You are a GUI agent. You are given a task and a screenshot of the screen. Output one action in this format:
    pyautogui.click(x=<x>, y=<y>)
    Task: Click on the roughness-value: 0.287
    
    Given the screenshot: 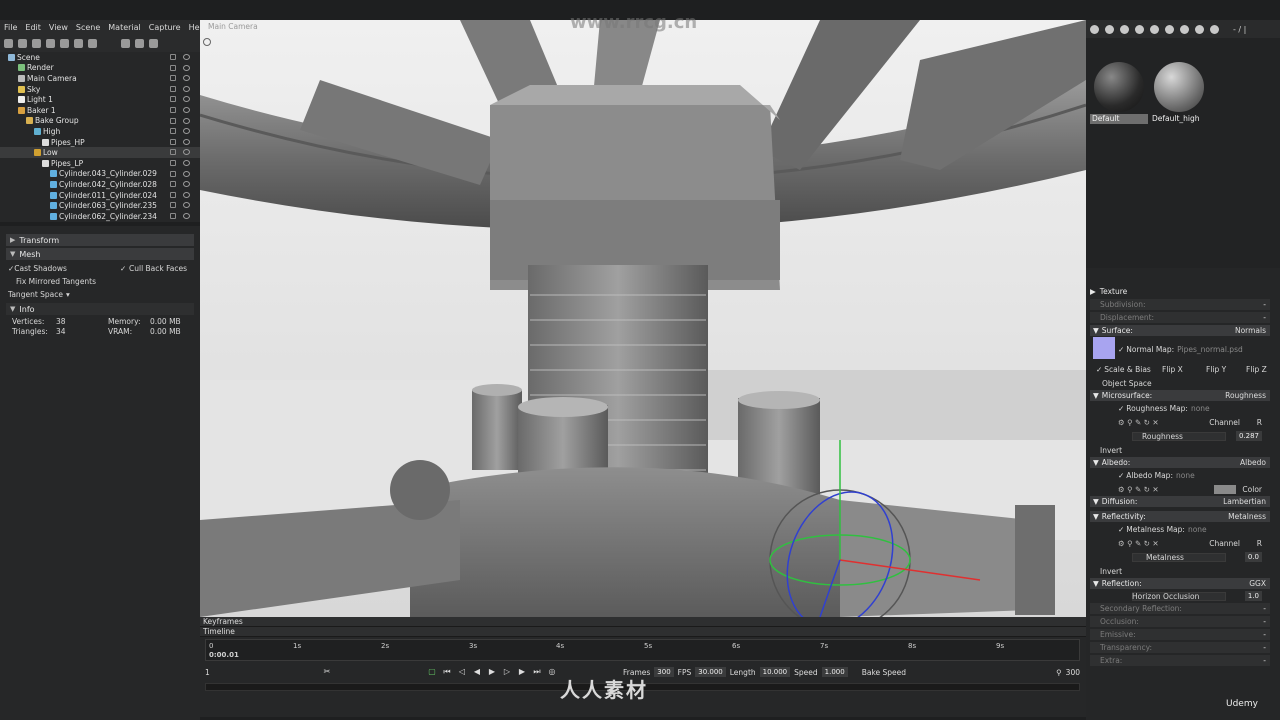 What is the action you would take?
    pyautogui.click(x=1248, y=436)
    